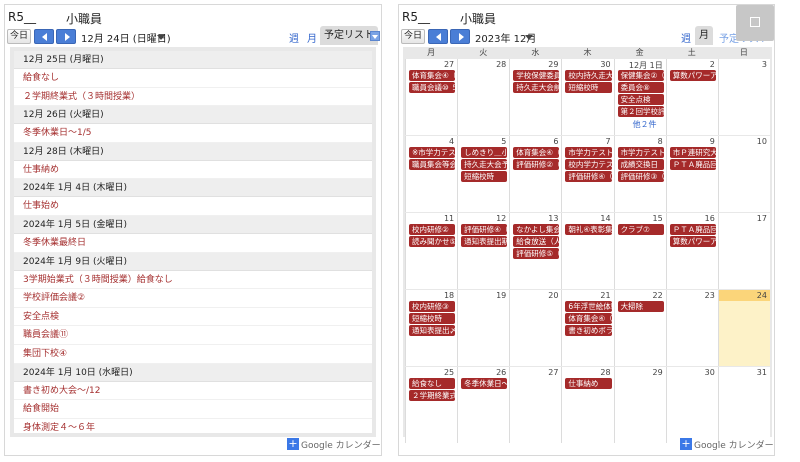 This screenshot has height=462, width=800. I want to click on agenda-event: 安全点検, so click(193, 317).